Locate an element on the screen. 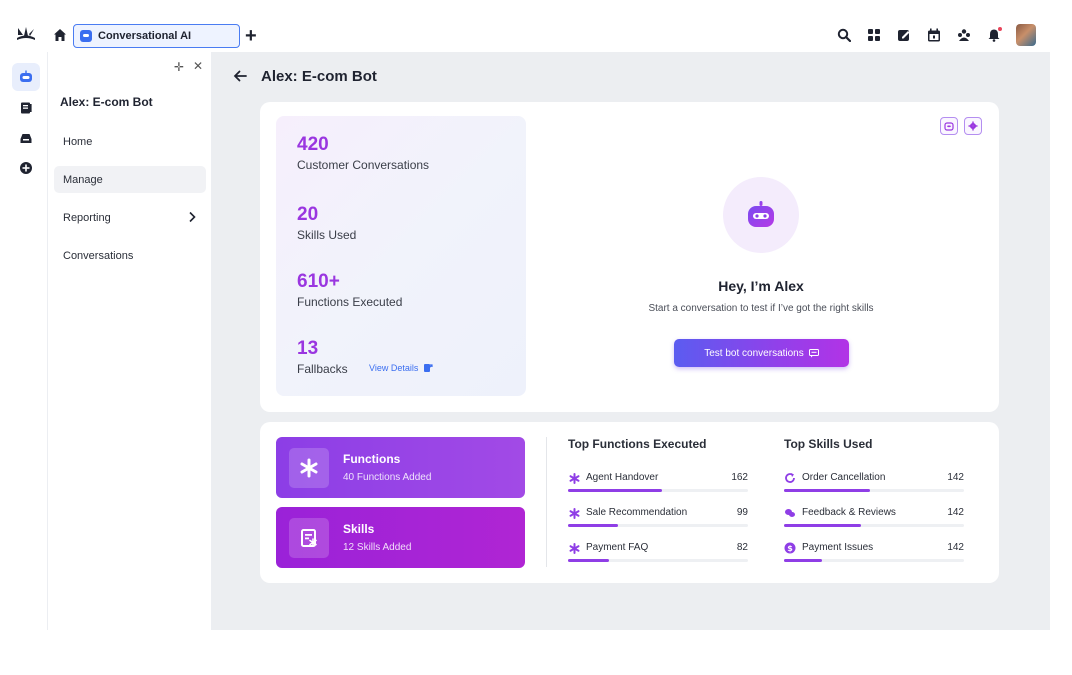 This screenshot has width=1072, height=675. bot-preview-button is located at coordinates (949, 126).